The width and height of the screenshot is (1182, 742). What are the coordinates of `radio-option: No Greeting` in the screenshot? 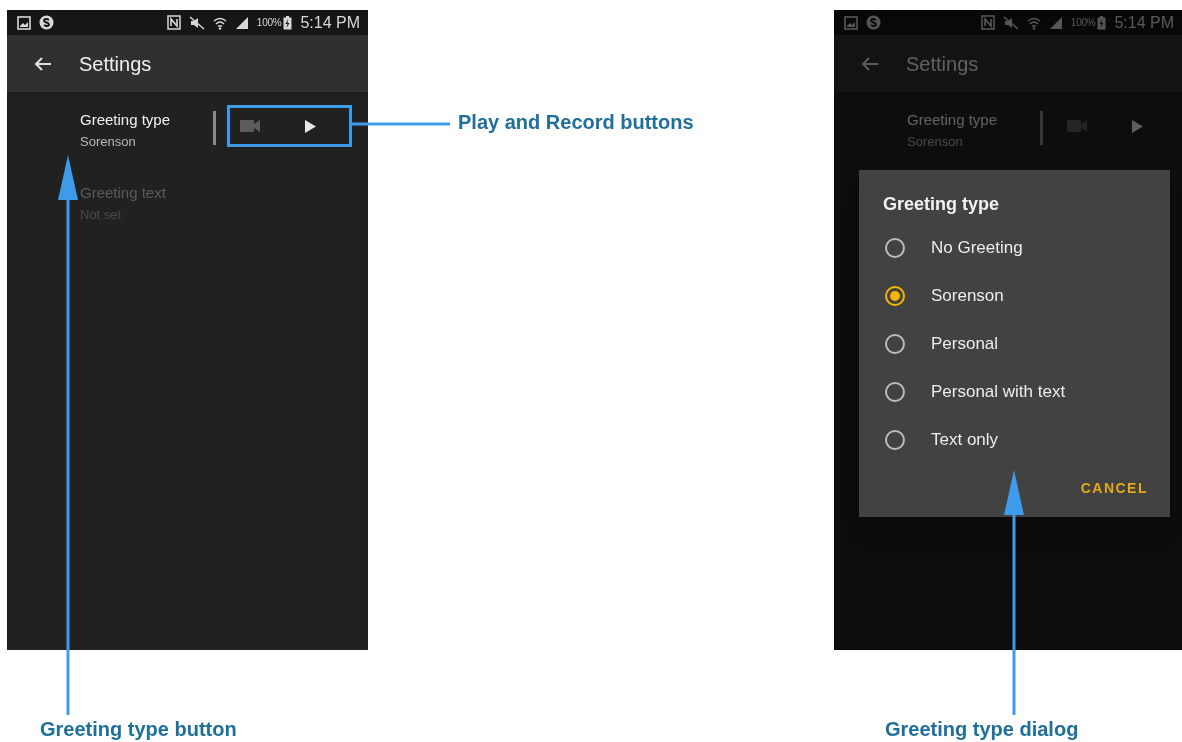 It's located at (1014, 248).